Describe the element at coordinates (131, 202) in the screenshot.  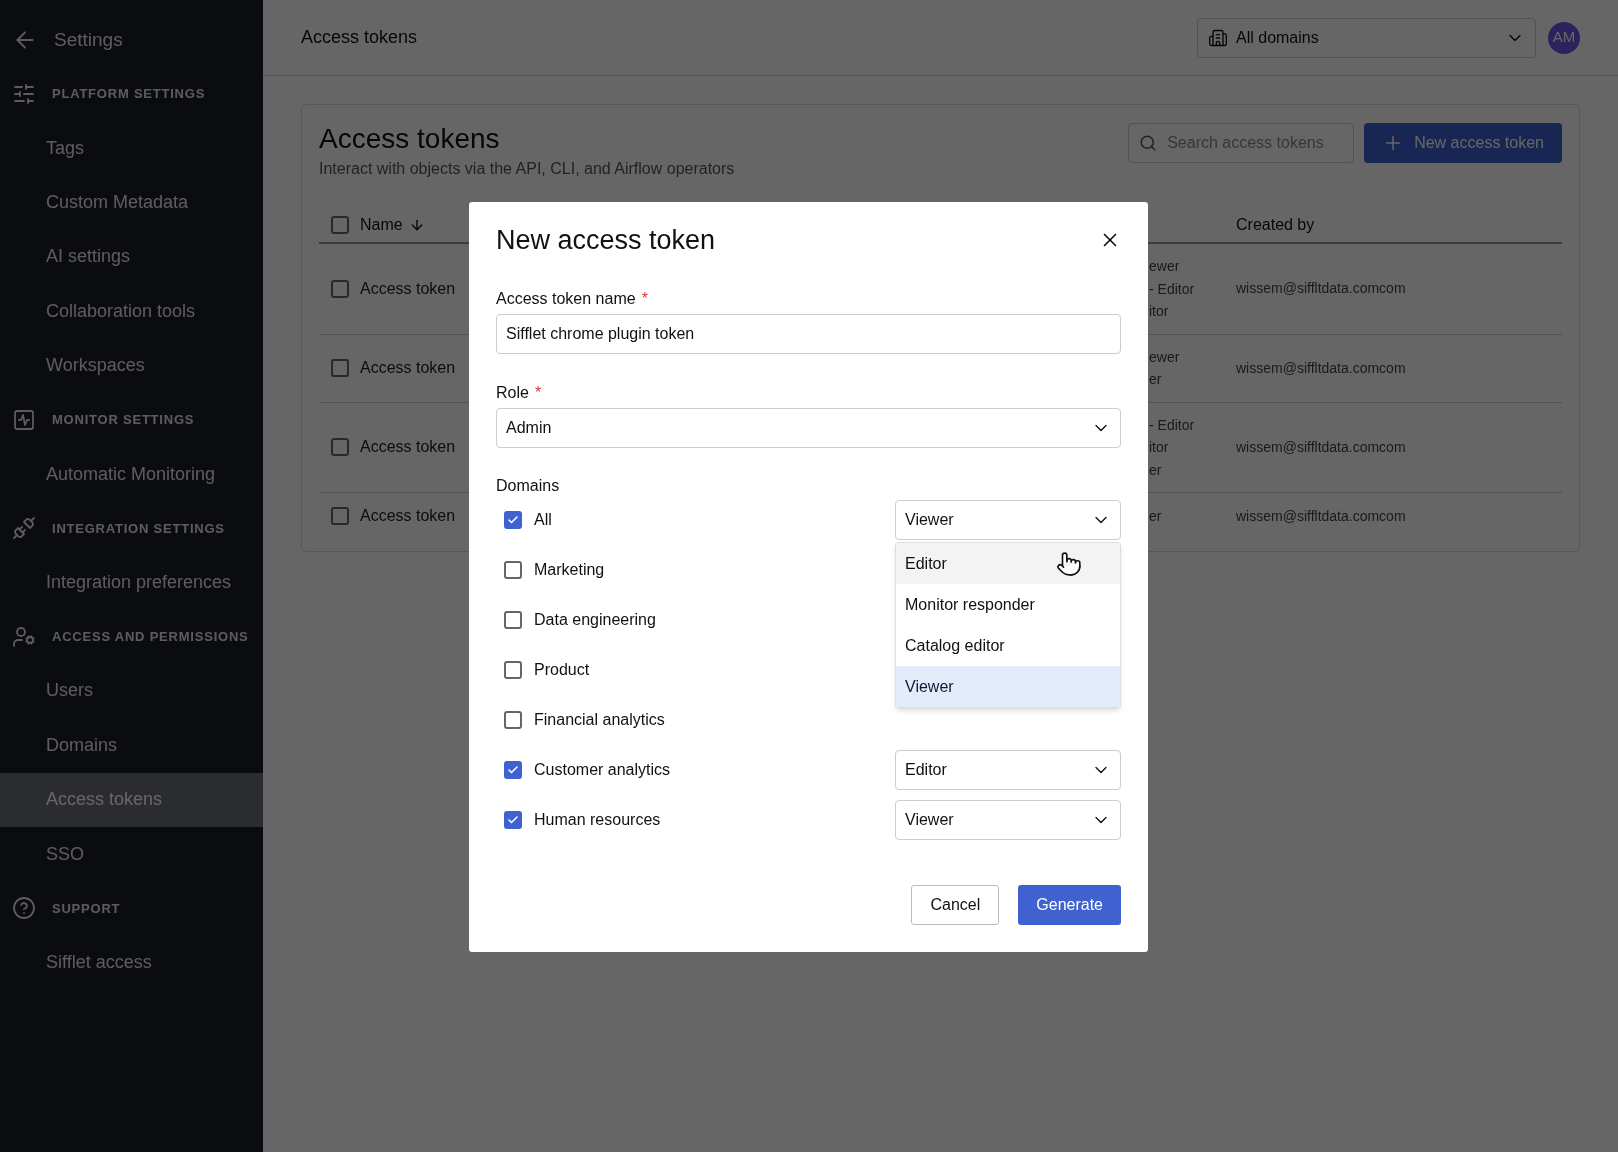
I see `sidebar-item: Custom Metadata` at that location.